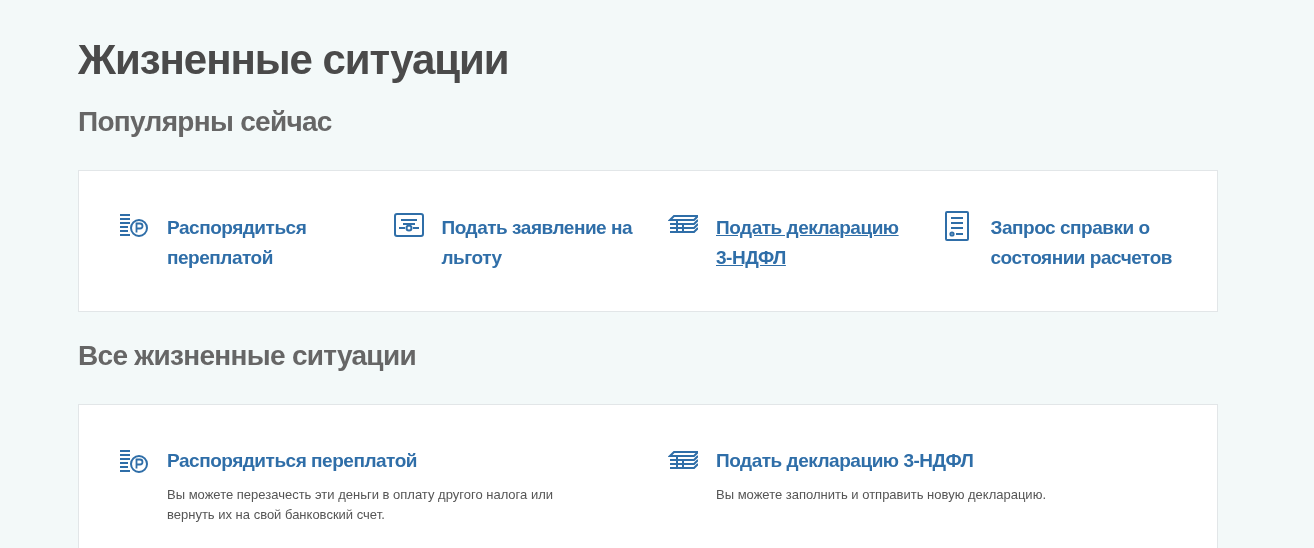 The height and width of the screenshot is (548, 1314). What do you see at coordinates (247, 356) in the screenshot?
I see `section-heading: Все жизненные ситуации` at bounding box center [247, 356].